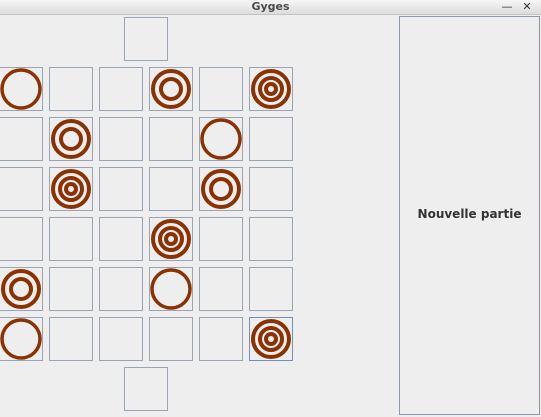 The height and width of the screenshot is (417, 541). I want to click on board-cell-r1-c6, so click(271, 89).